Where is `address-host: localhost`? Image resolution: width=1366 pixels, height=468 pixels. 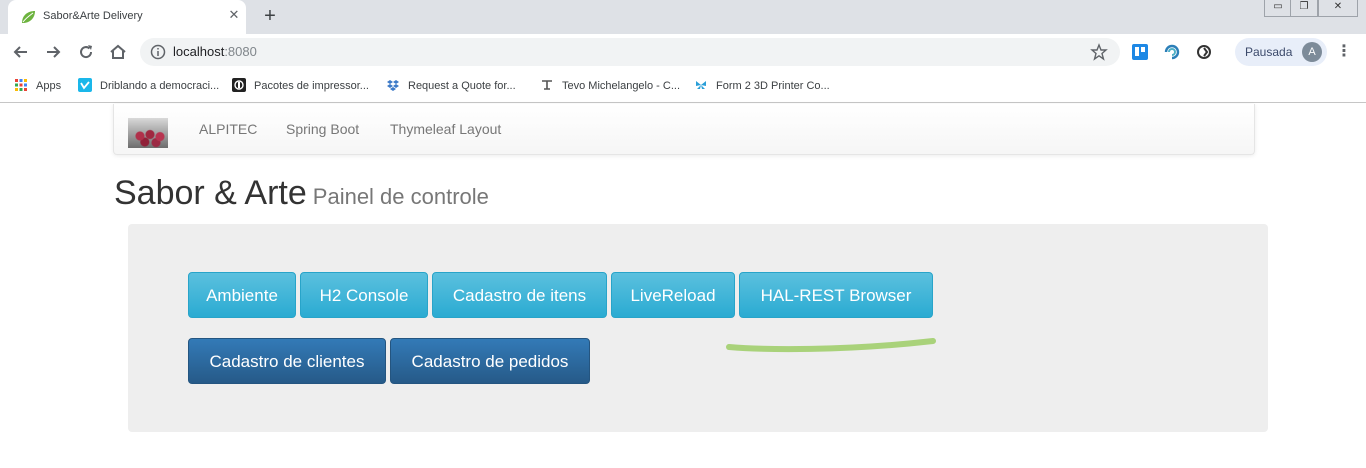
address-host: localhost is located at coordinates (199, 51).